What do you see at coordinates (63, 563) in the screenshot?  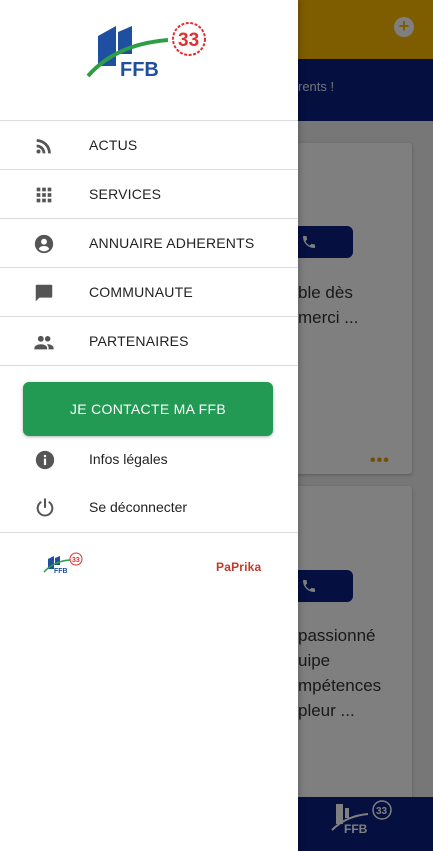 I see `footer-ffb-logo: FFB 33` at bounding box center [63, 563].